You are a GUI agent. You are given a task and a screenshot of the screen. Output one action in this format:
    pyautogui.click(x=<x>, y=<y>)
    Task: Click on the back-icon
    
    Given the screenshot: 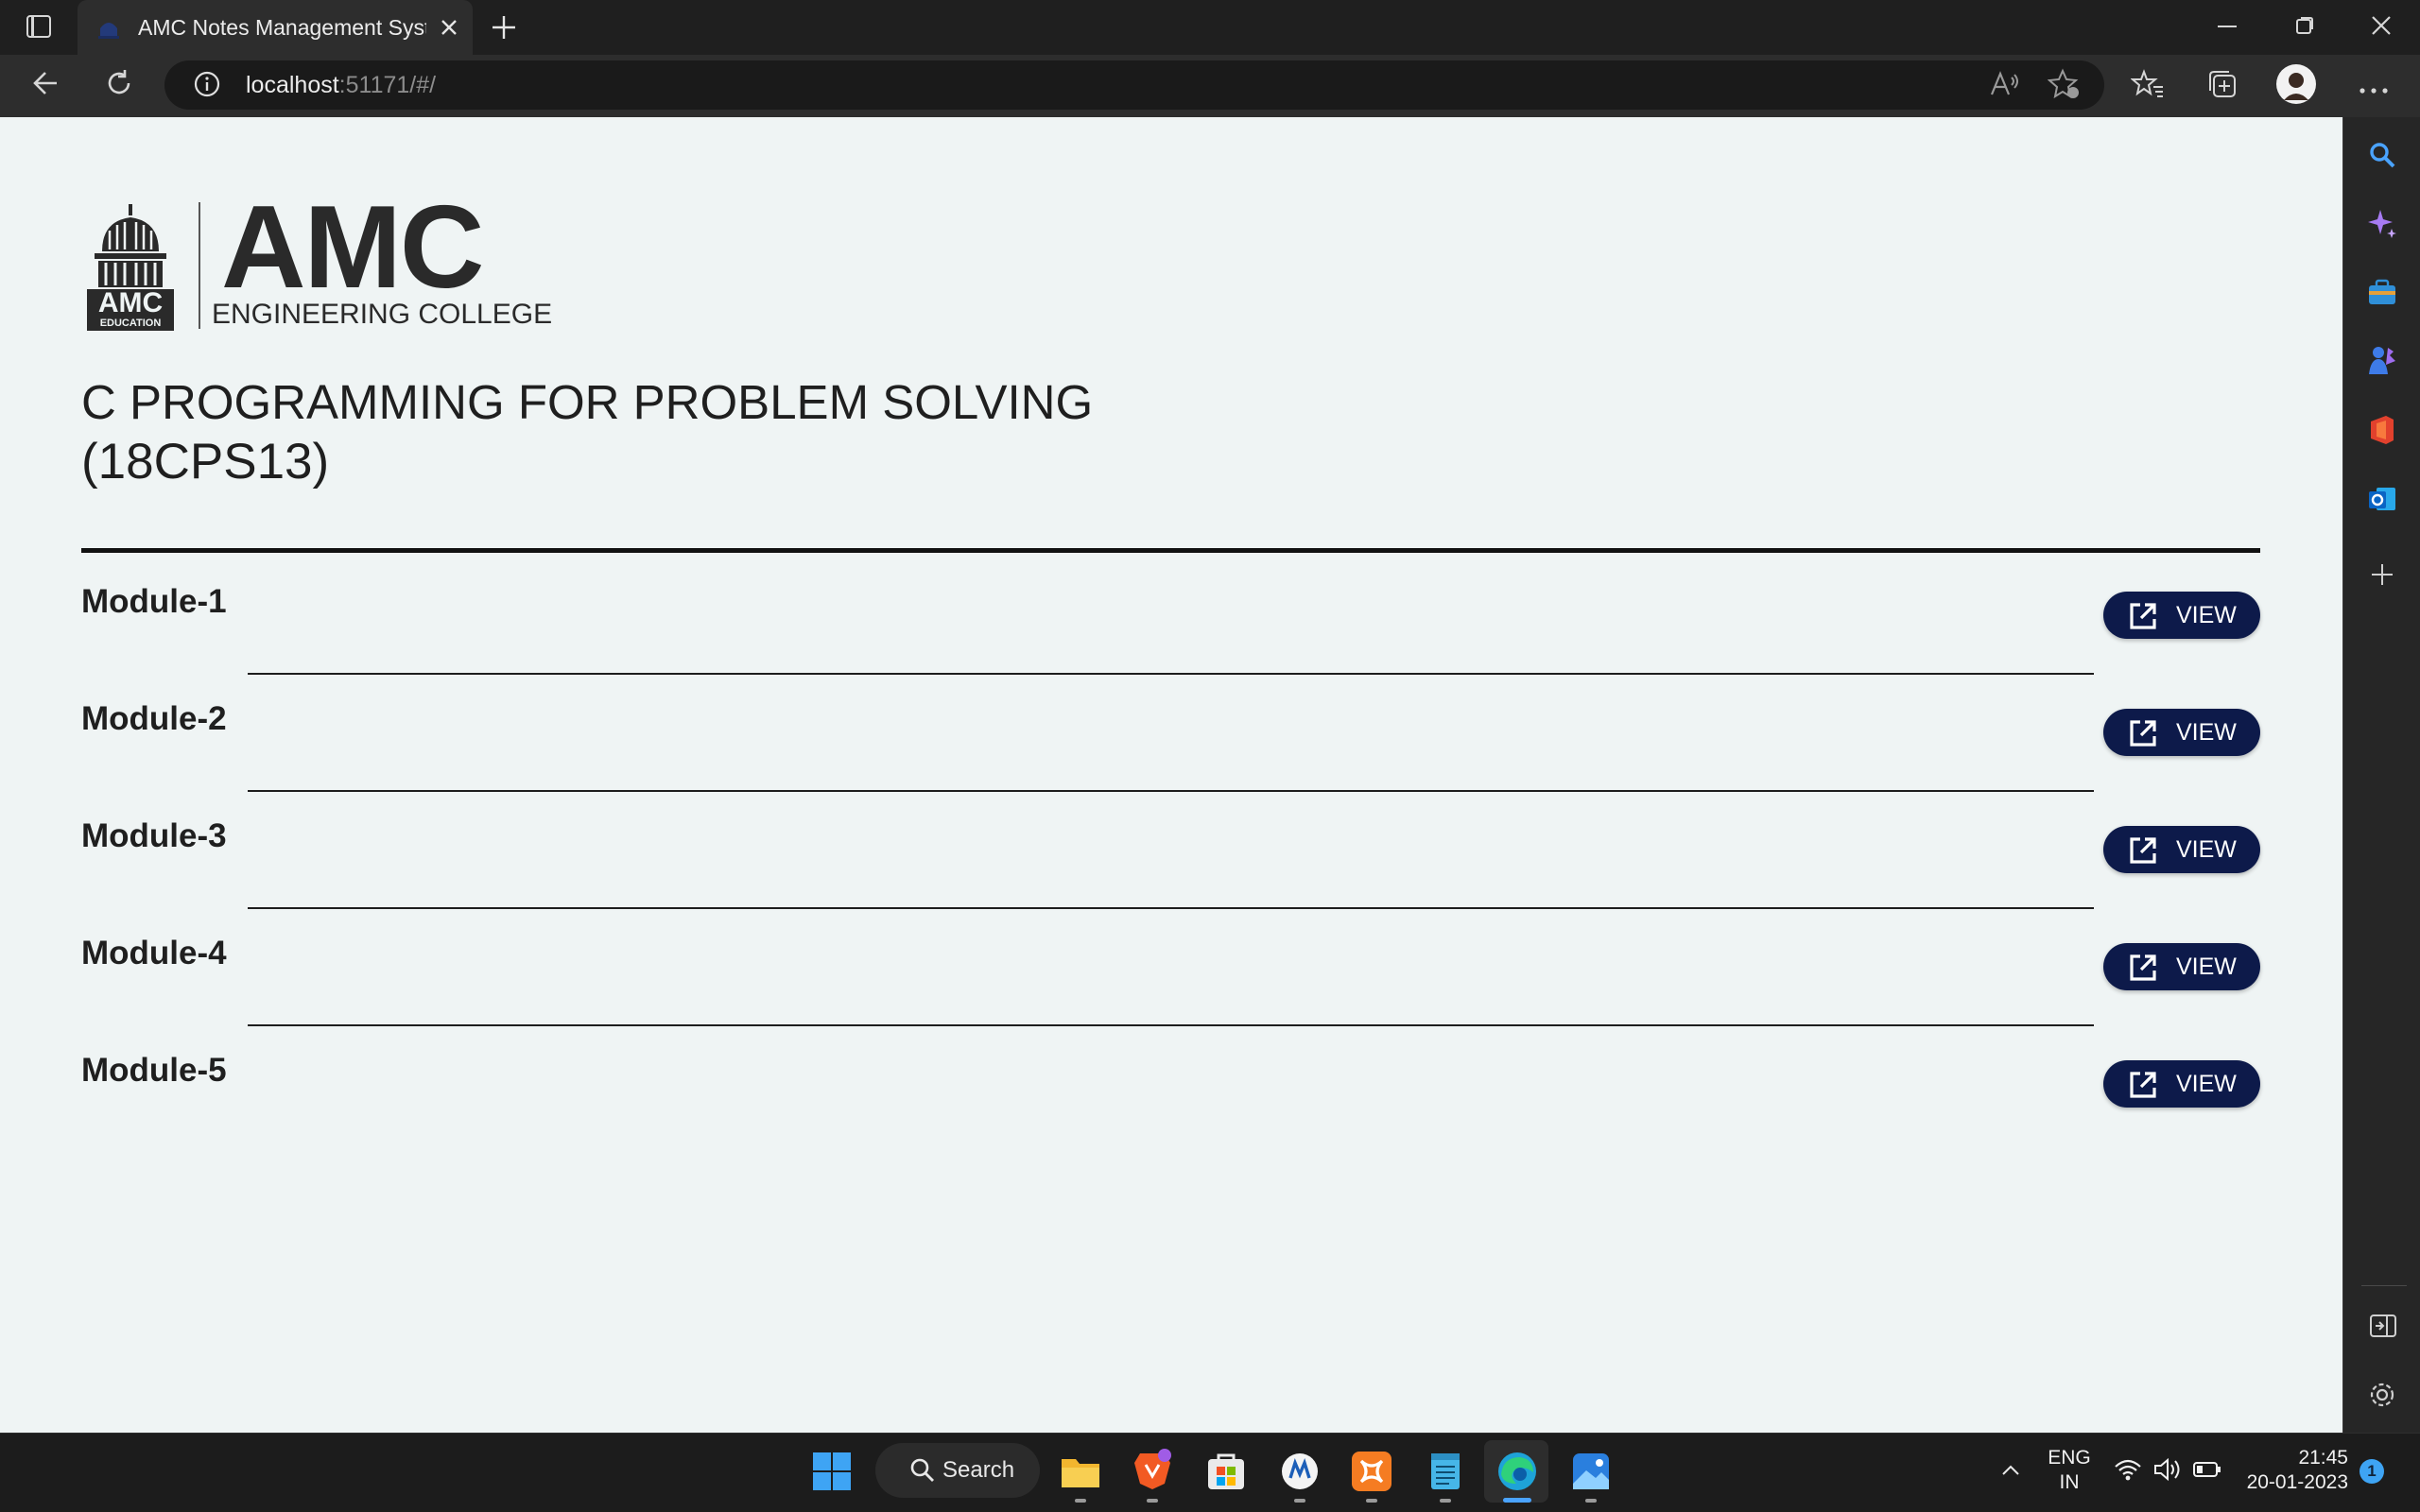 What is the action you would take?
    pyautogui.click(x=45, y=83)
    